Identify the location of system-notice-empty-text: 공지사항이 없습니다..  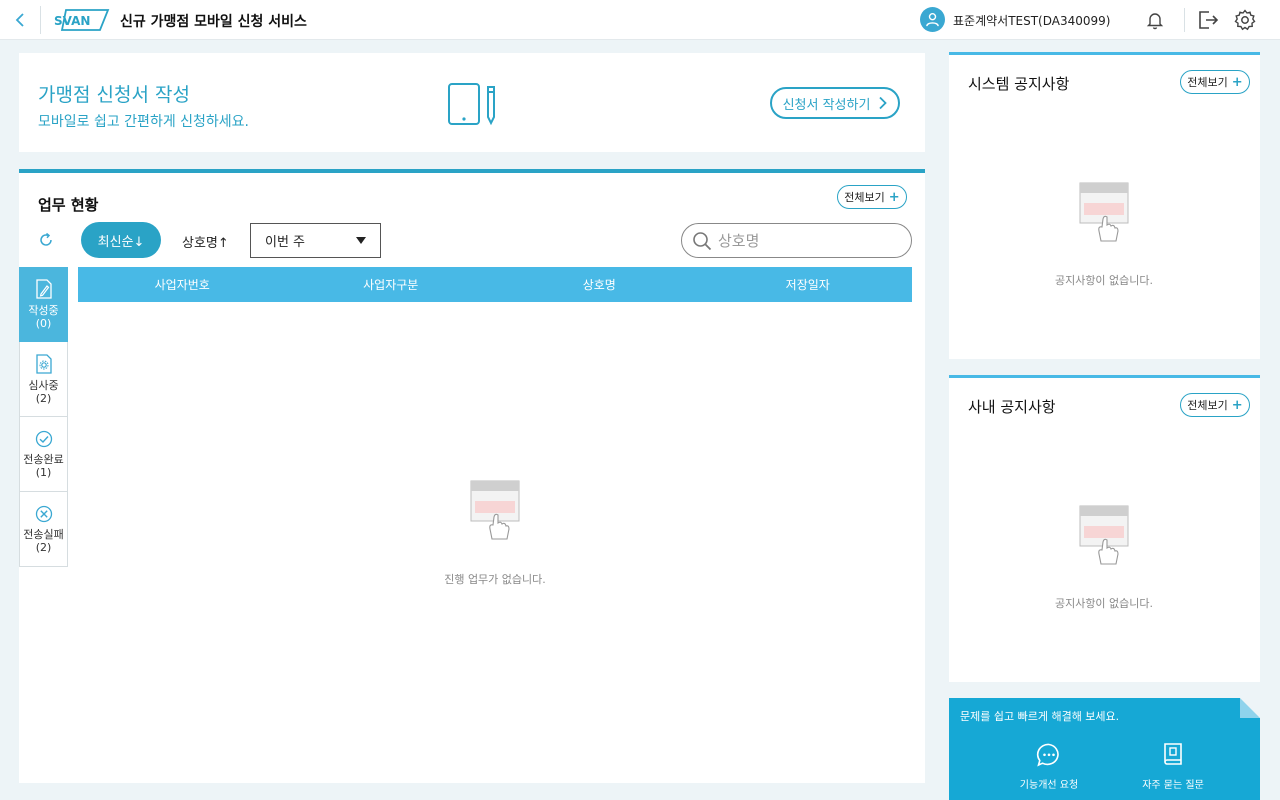
(1104, 280).